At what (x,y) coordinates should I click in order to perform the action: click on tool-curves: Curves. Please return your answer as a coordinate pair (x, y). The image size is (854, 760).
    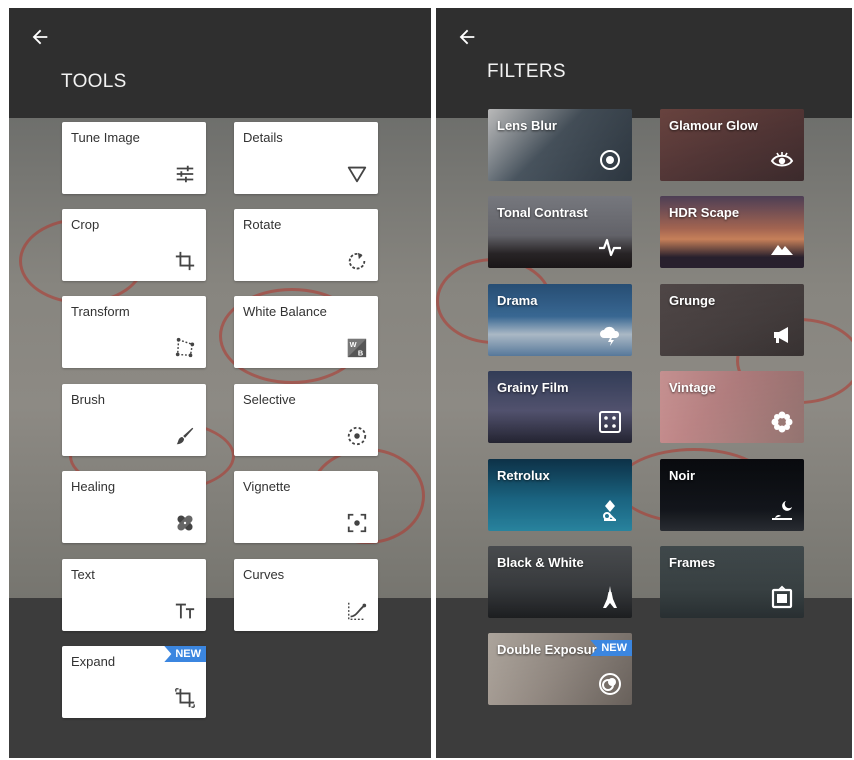
    Looking at the image, I should click on (306, 595).